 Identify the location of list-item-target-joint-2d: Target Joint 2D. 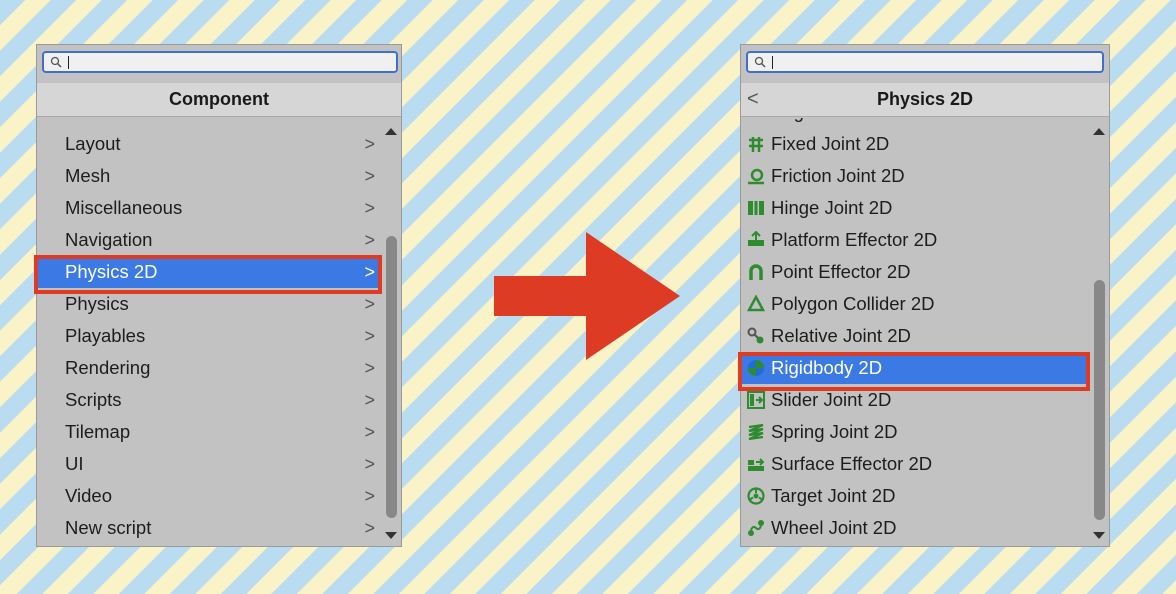
(915, 496).